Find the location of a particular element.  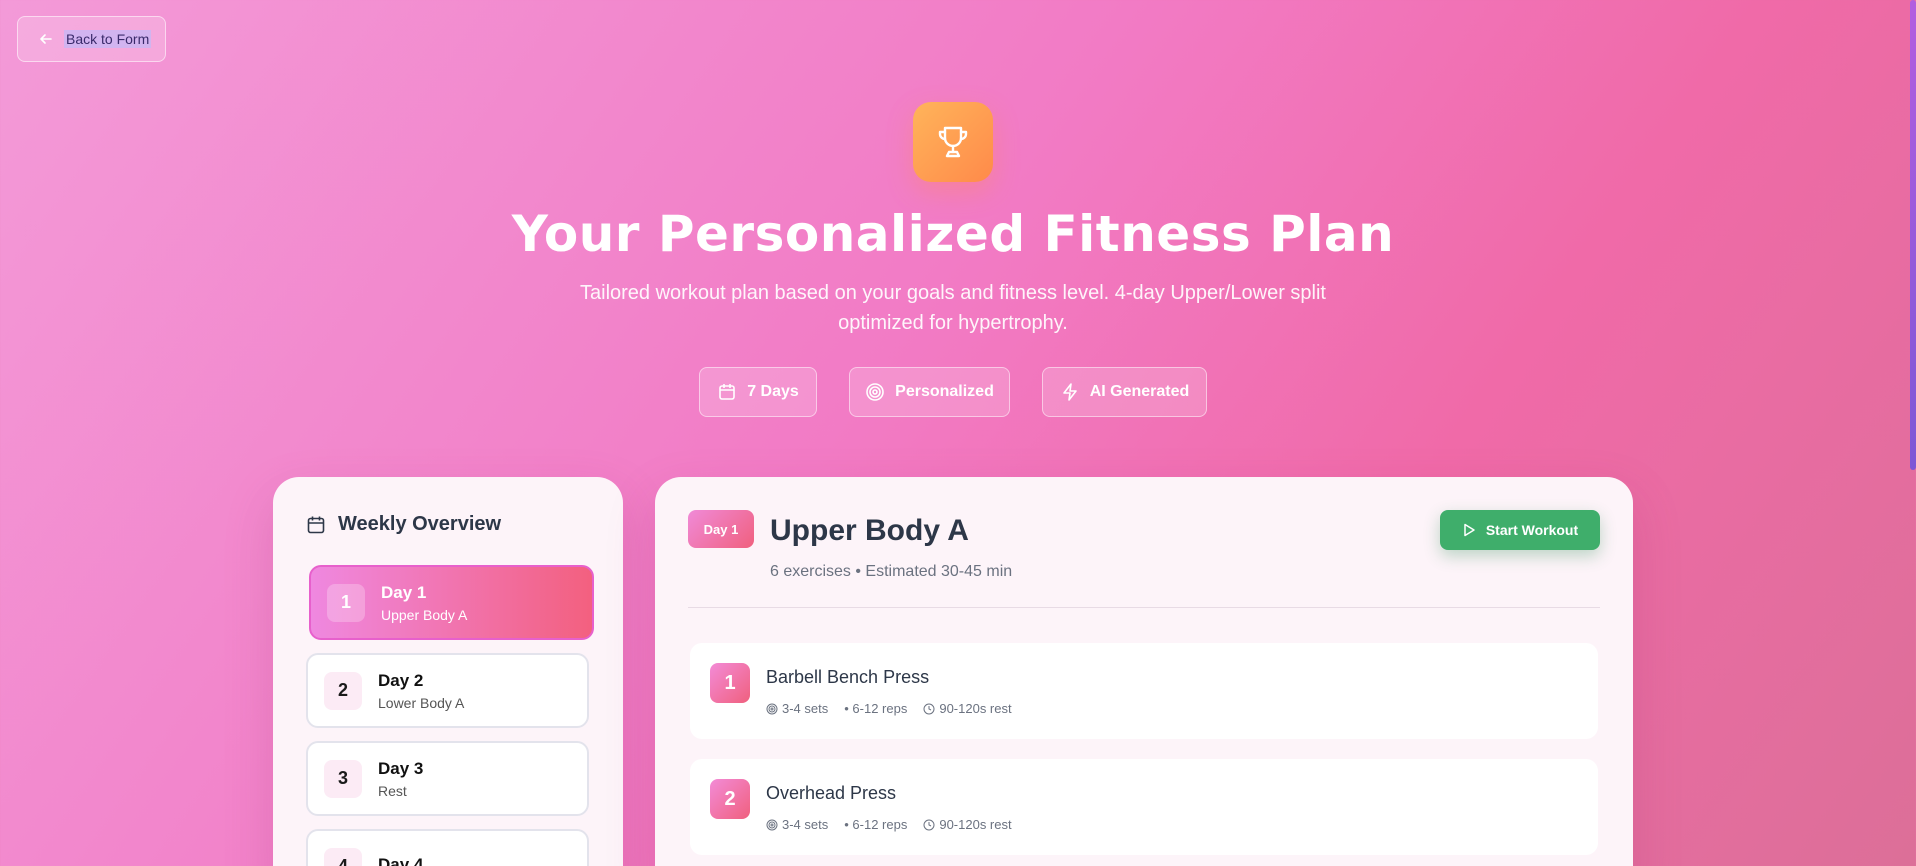

pill-7-days: 7 Days is located at coordinates (758, 392).